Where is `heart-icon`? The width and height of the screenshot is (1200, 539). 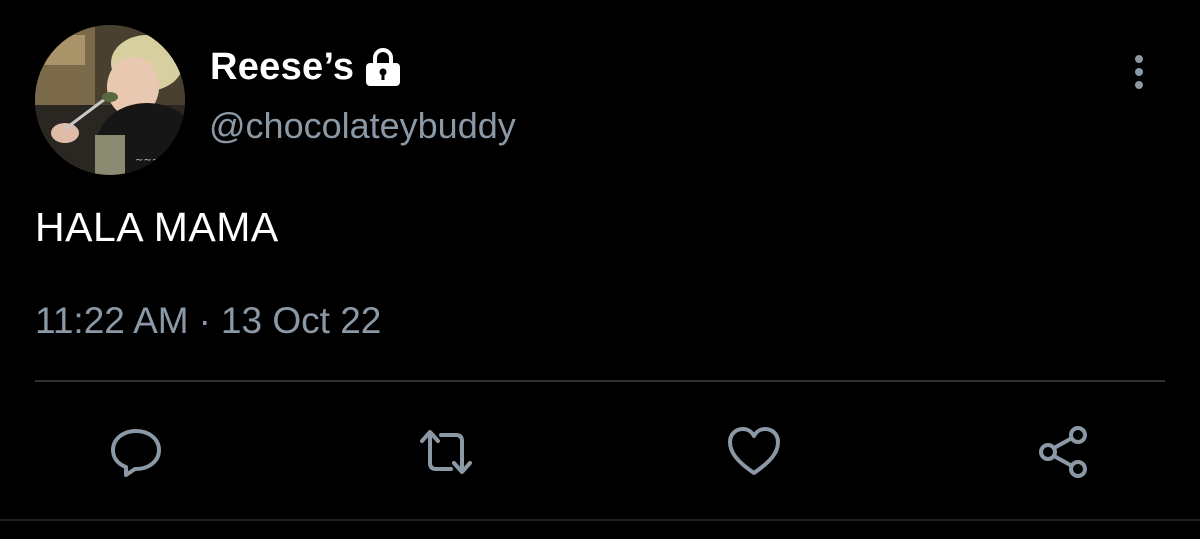
heart-icon is located at coordinates (754, 451).